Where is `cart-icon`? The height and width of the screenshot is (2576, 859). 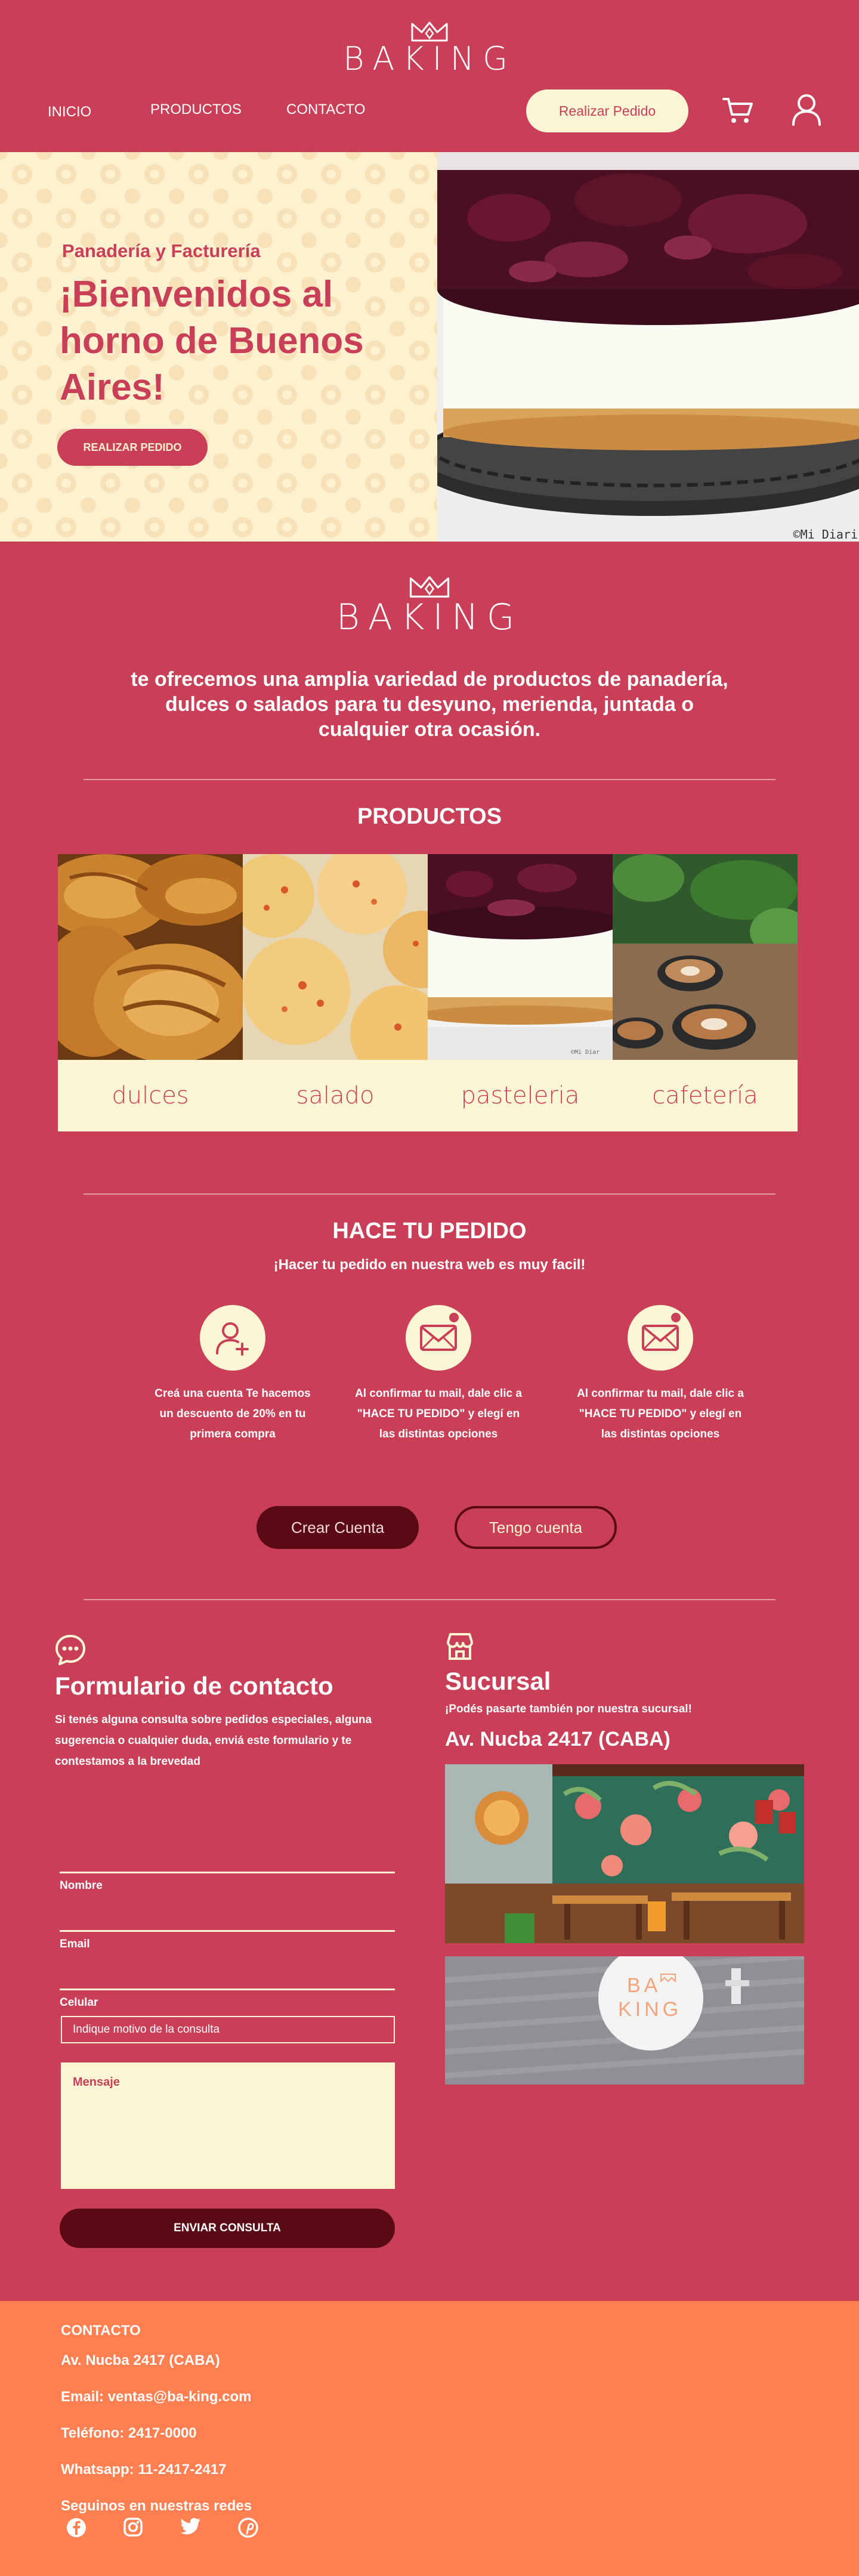
cart-icon is located at coordinates (738, 110).